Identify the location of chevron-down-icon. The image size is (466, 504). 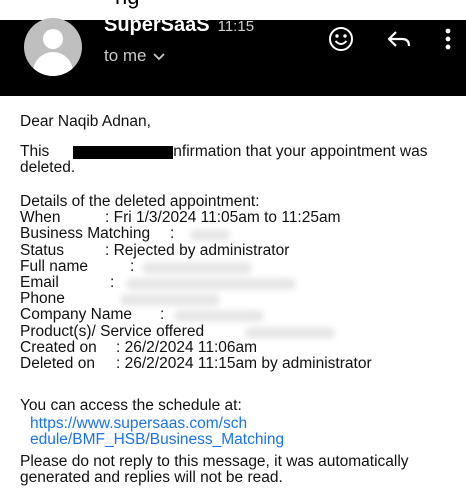
(158, 56).